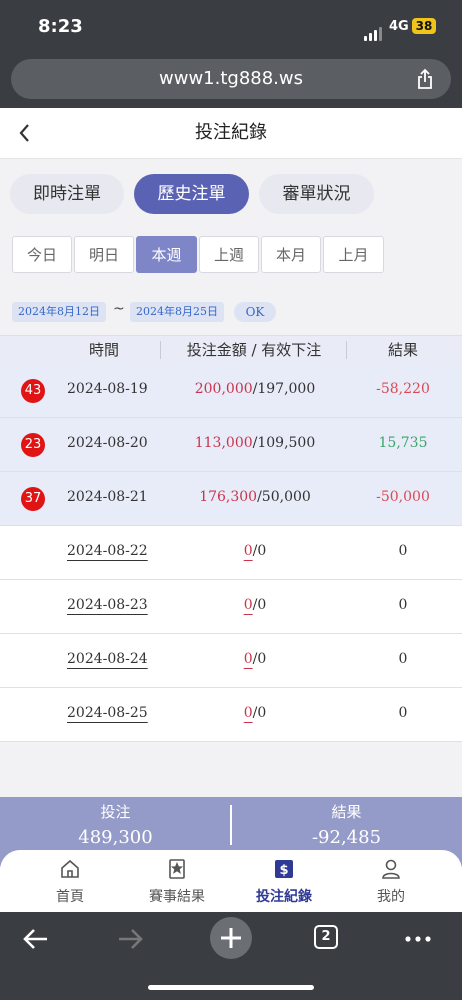 The height and width of the screenshot is (1000, 462). What do you see at coordinates (70, 897) in the screenshot?
I see `nav-home-label: 首頁` at bounding box center [70, 897].